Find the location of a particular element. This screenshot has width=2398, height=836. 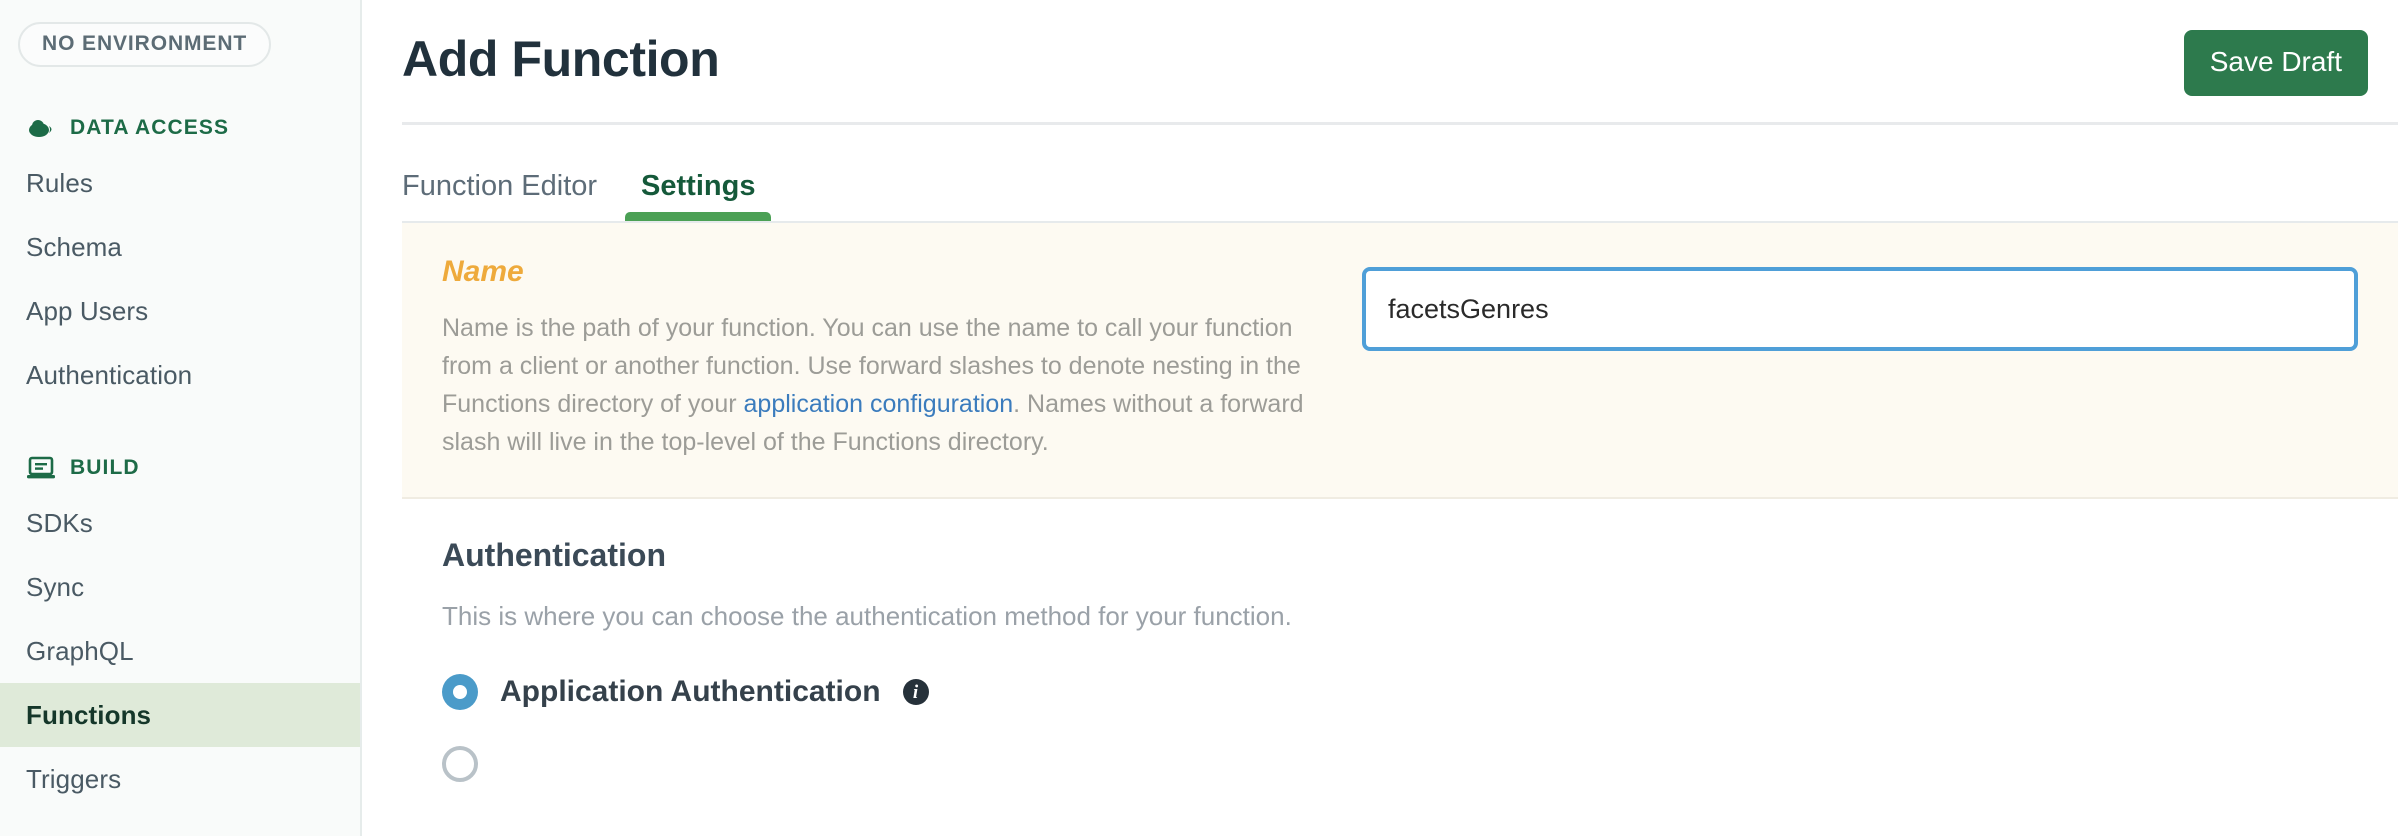

sidebar-item-authentication: Authentication is located at coordinates (180, 375).